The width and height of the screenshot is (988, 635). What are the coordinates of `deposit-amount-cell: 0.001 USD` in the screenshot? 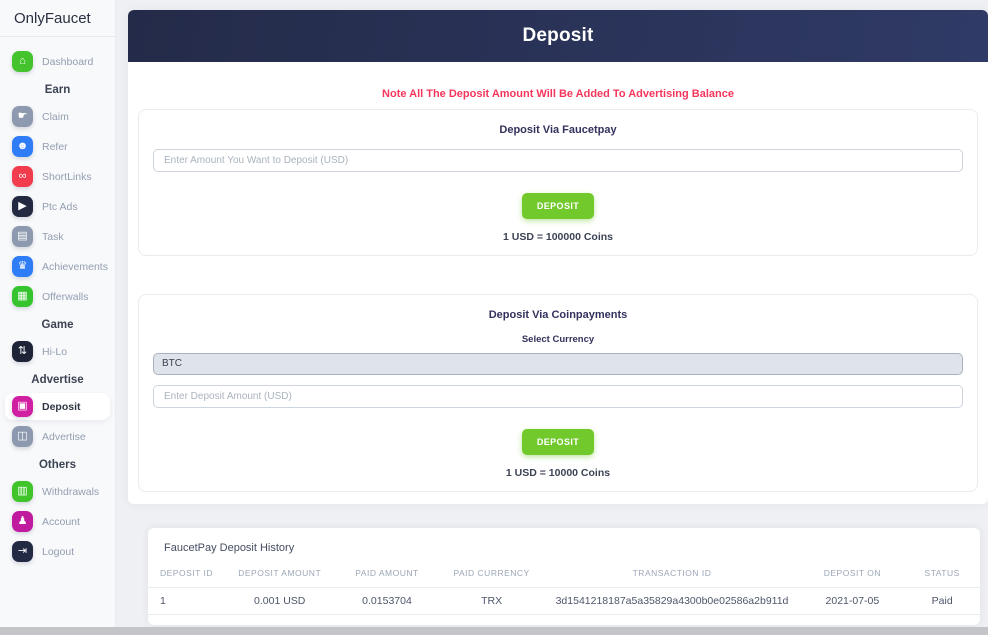 It's located at (280, 601).